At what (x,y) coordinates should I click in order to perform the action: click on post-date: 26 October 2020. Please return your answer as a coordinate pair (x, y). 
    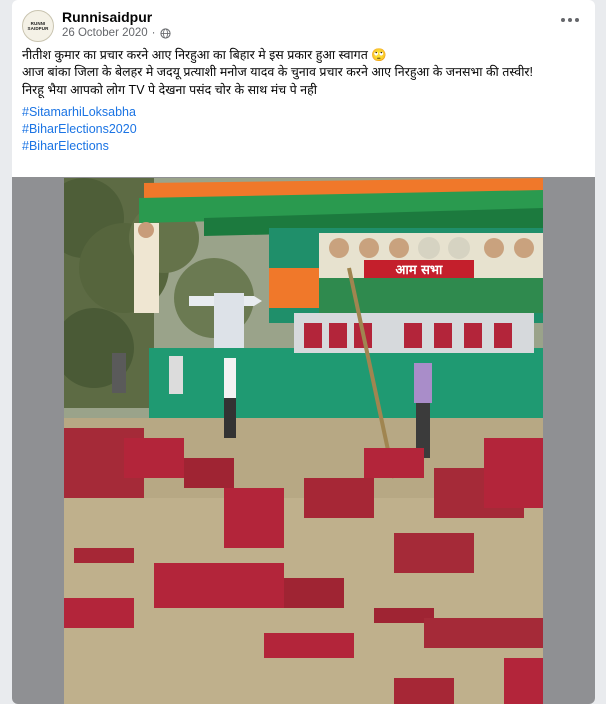
    Looking at the image, I should click on (105, 33).